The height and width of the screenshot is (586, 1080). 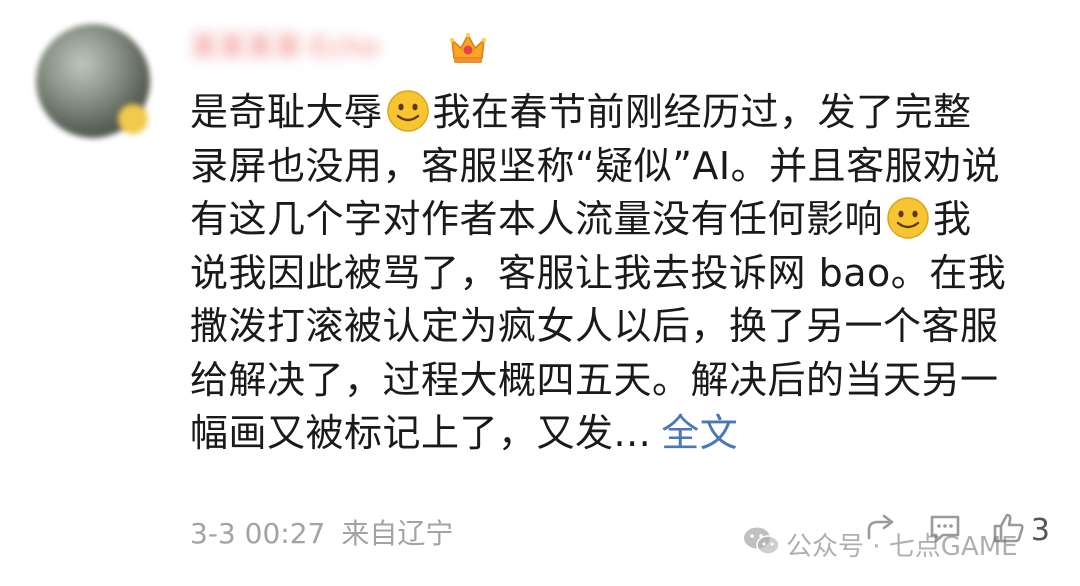 I want to click on comment-meta: 3-3 00:27 来自辽宁, so click(x=321, y=532).